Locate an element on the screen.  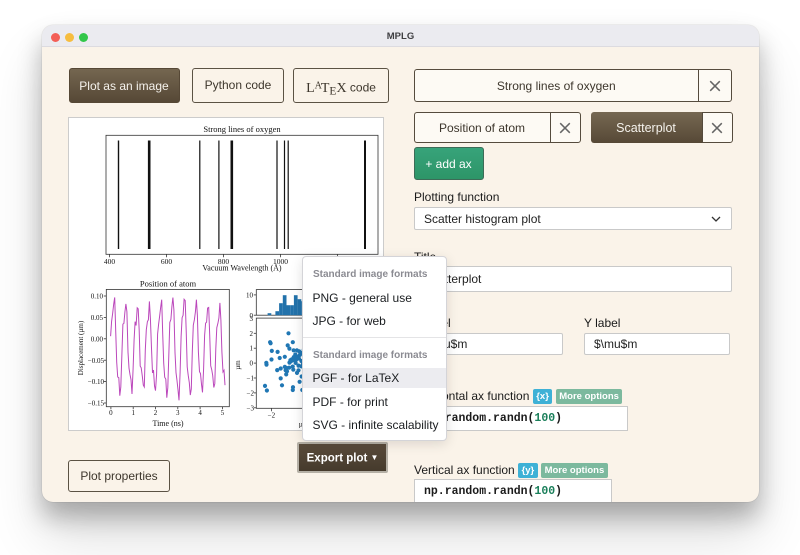
svg-text: Time (ns) is located at coordinates (167, 423).